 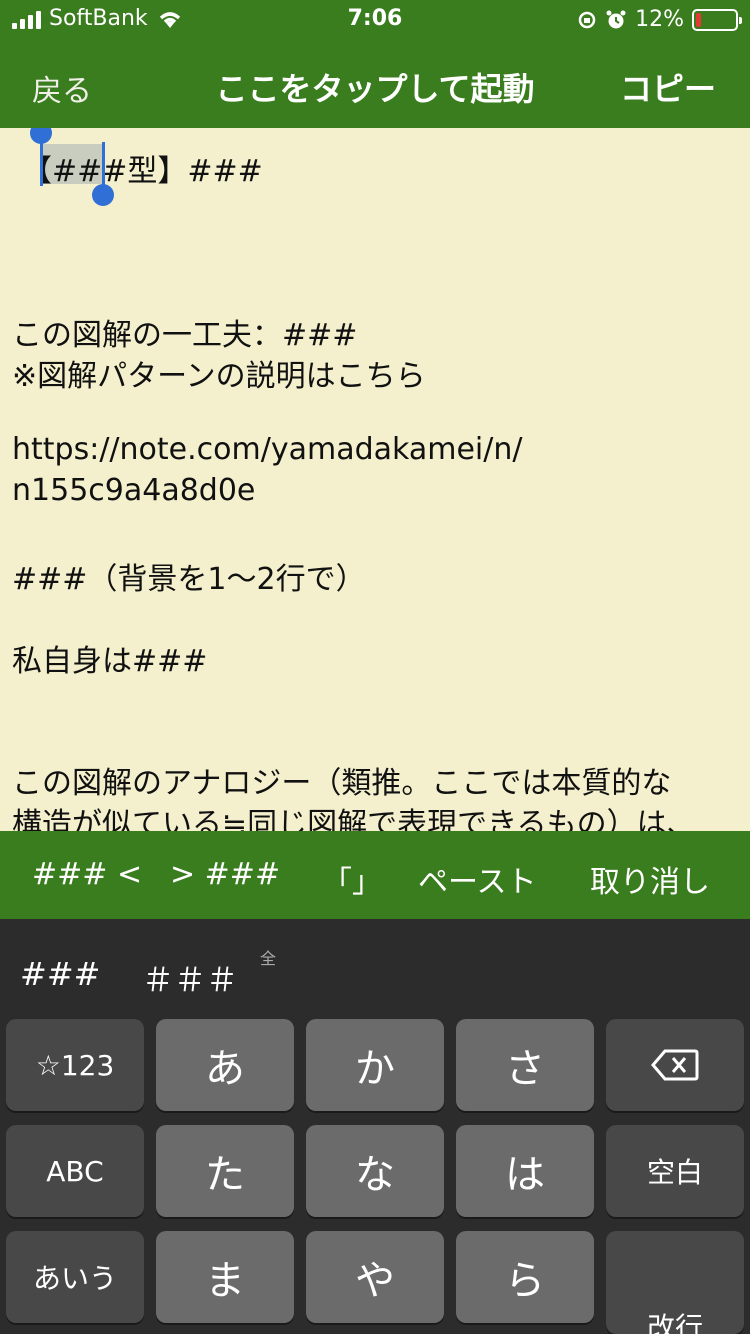 I want to click on key-ka: か, so click(x=375, y=1065).